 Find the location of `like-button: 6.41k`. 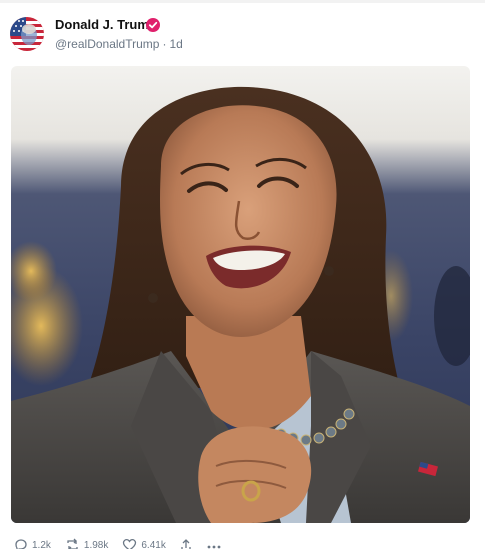

like-button: 6.41k is located at coordinates (144, 543).